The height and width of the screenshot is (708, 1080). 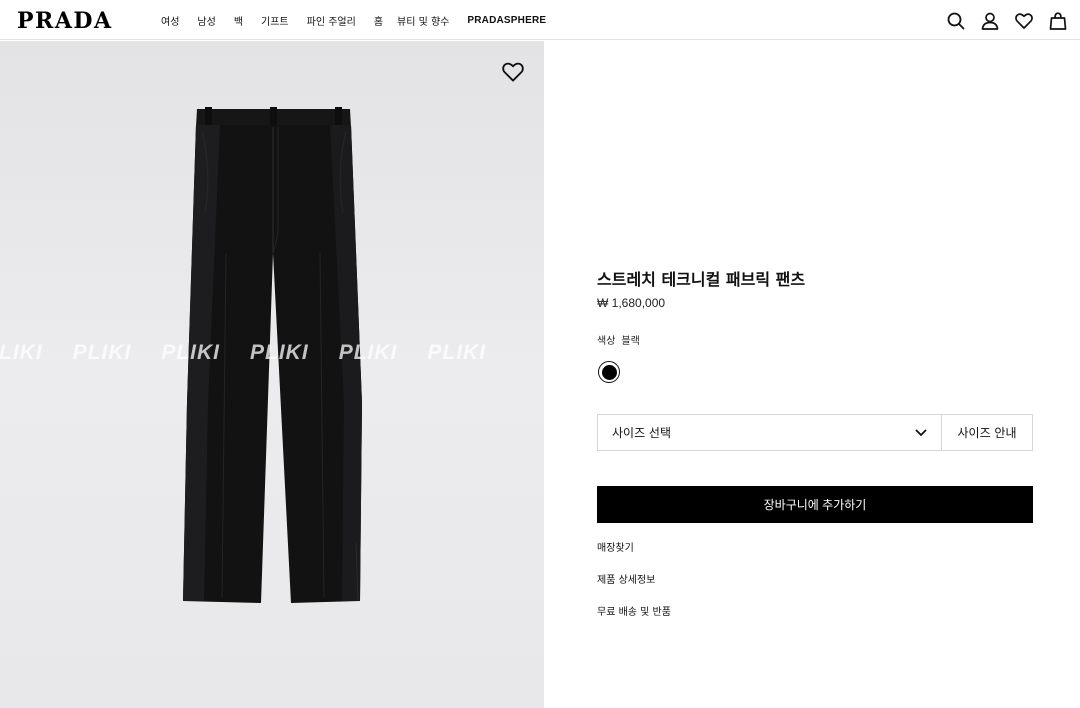 I want to click on product-title: 스트레치 테크니컬 패브릭 팬츠, so click(x=701, y=279).